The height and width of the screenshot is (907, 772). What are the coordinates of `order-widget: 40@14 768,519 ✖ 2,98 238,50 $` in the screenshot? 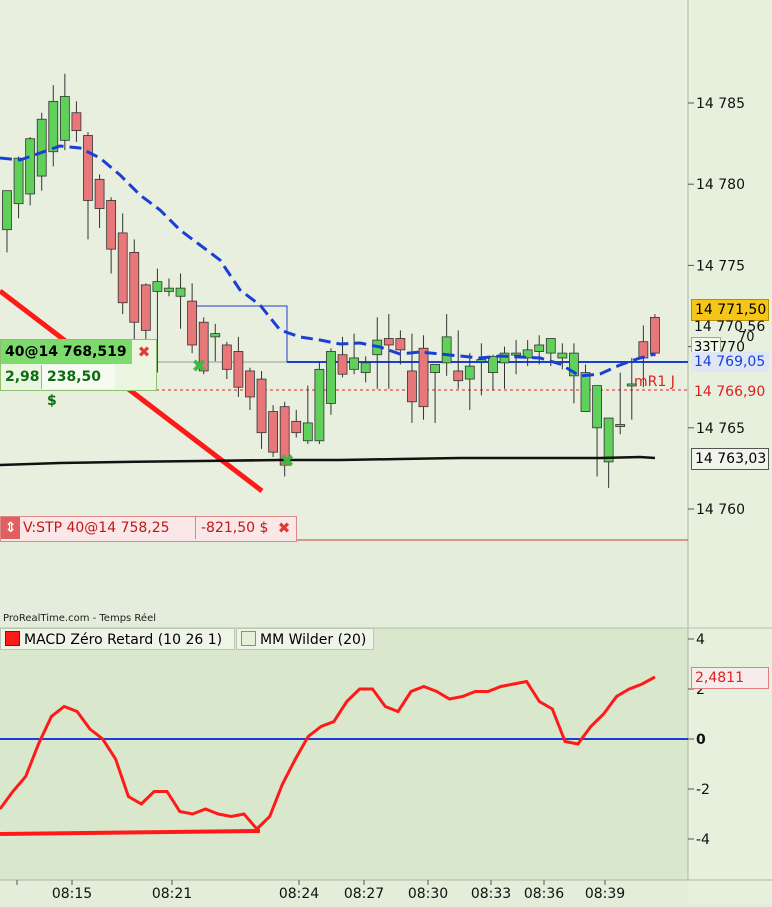 It's located at (78, 374).